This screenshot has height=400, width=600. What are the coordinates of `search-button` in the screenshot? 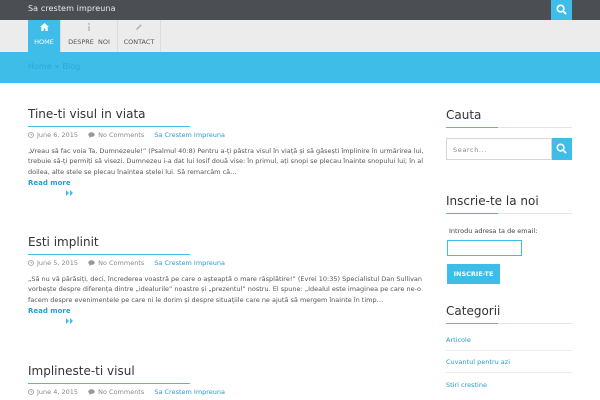 It's located at (562, 149).